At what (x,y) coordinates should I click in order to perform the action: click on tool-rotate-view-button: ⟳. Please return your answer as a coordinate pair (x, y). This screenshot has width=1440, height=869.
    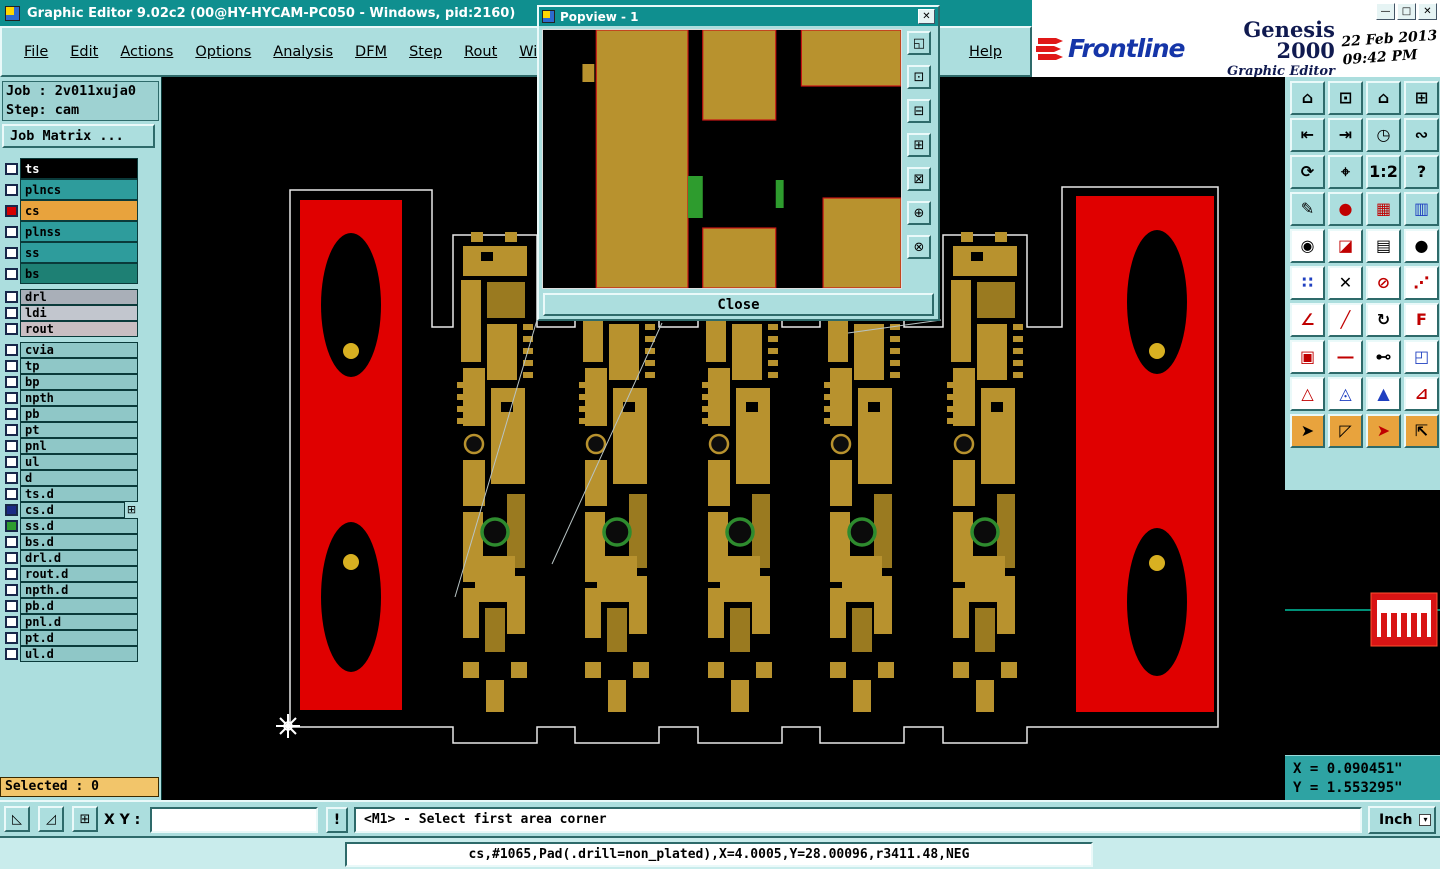
    Looking at the image, I should click on (1307, 172).